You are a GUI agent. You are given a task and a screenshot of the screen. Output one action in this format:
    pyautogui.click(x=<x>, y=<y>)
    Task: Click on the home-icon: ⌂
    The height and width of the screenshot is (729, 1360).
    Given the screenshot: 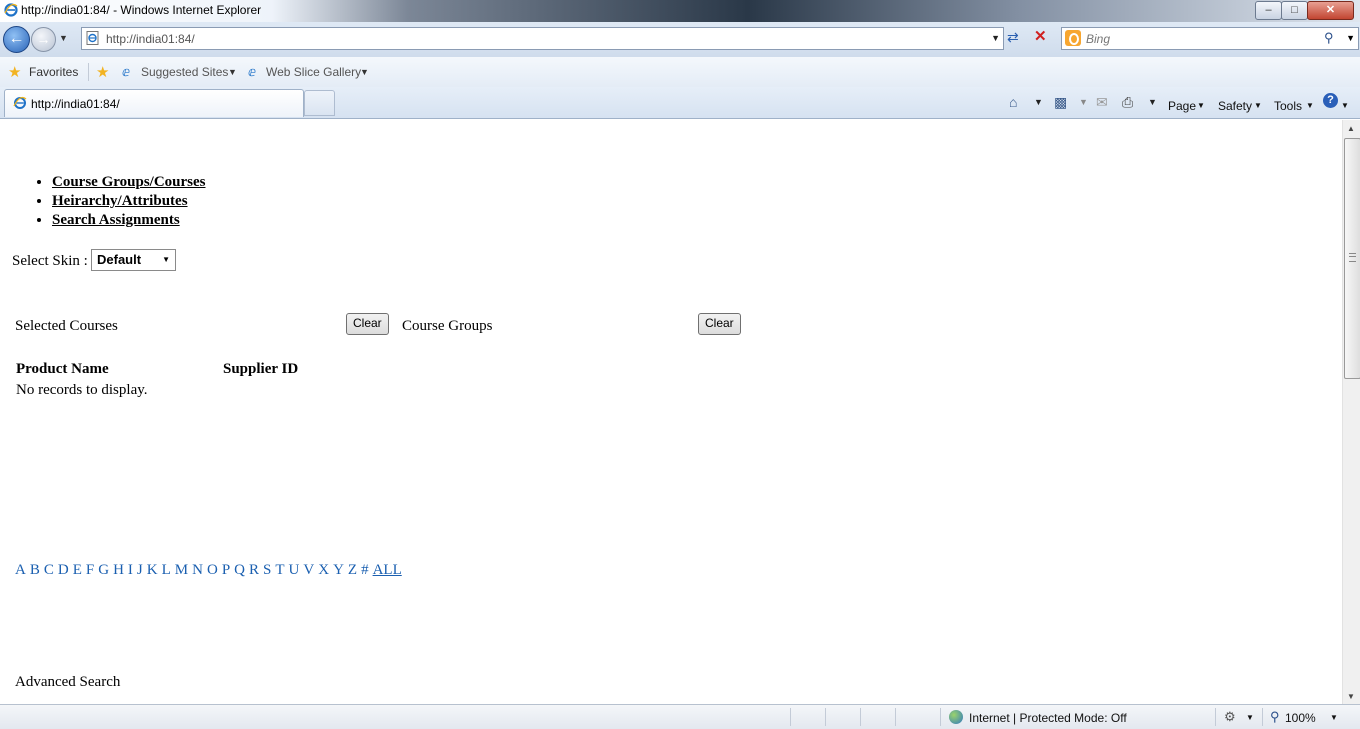 What is the action you would take?
    pyautogui.click(x=1013, y=102)
    